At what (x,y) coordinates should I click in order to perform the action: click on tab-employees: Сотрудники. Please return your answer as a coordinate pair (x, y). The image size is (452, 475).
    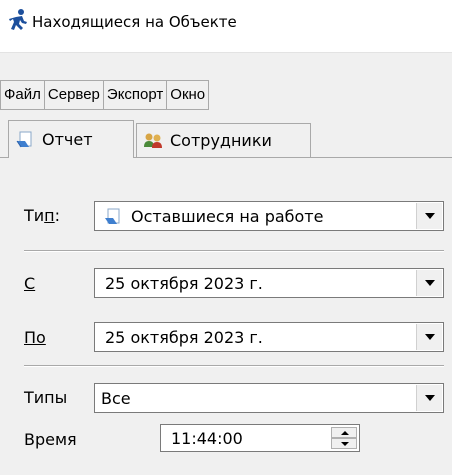
    Looking at the image, I should click on (223, 140).